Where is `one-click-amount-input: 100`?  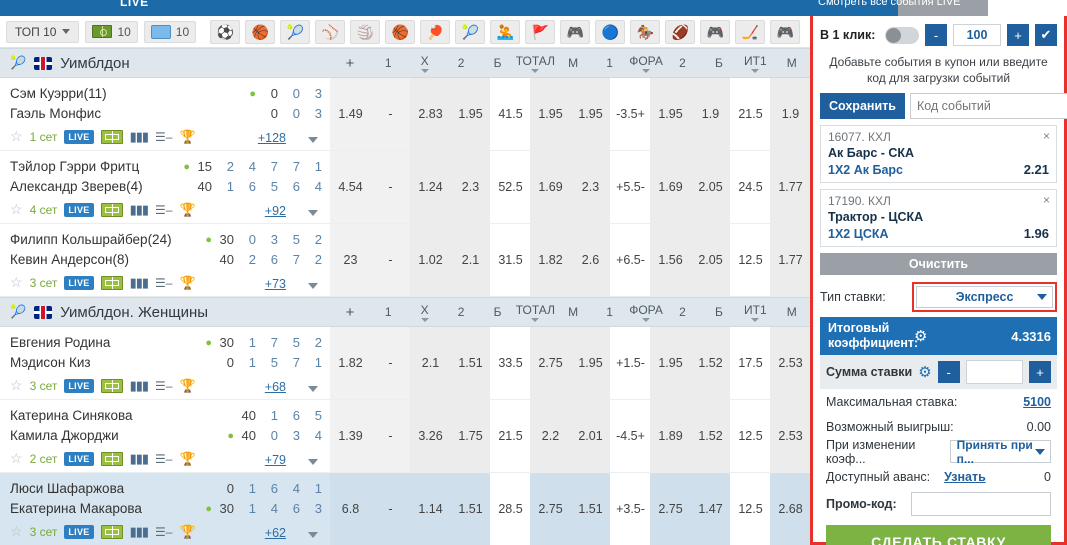
one-click-amount-input: 100 is located at coordinates (977, 35).